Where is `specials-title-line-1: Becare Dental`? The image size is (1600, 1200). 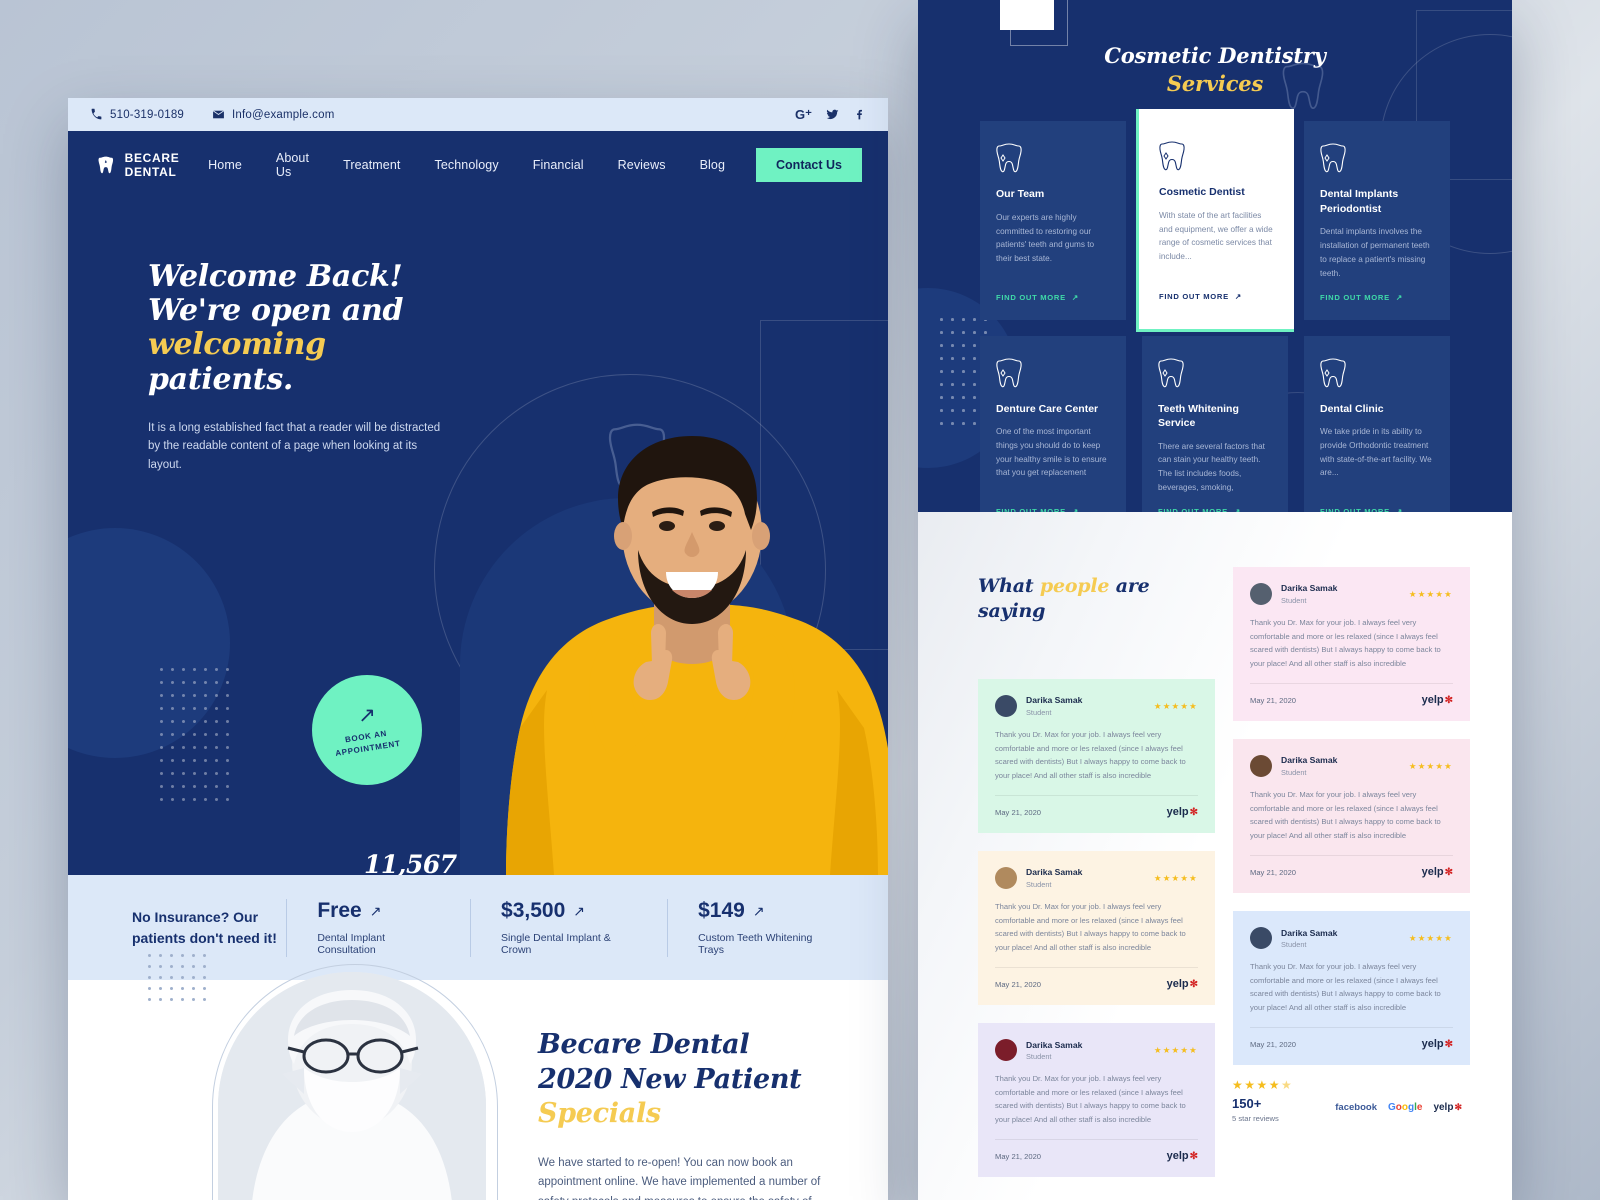 specials-title-line-1: Becare Dental is located at coordinates (644, 1044).